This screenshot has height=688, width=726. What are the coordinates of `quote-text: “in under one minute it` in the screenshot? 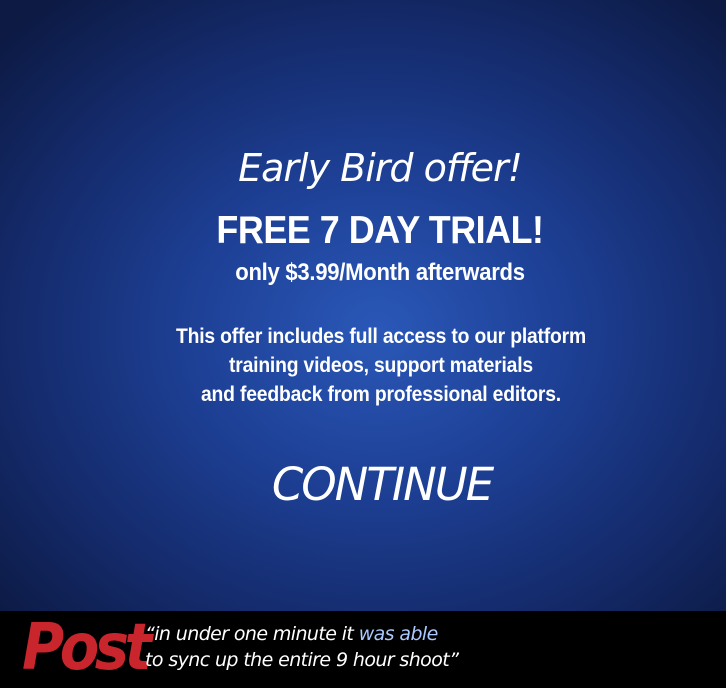 It's located at (252, 634).